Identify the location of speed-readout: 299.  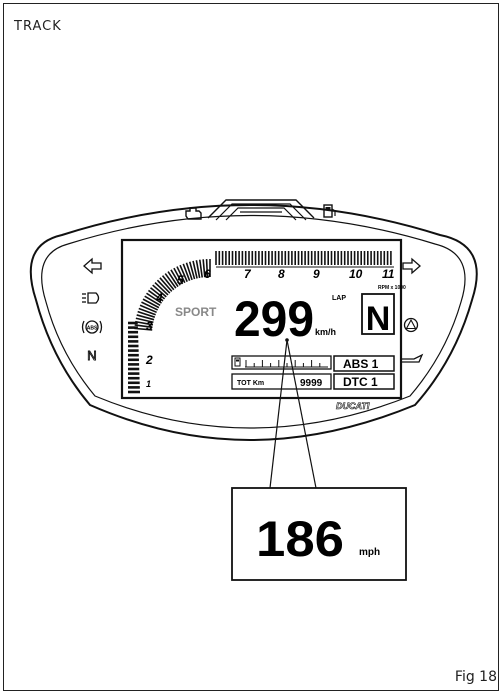
(274, 319).